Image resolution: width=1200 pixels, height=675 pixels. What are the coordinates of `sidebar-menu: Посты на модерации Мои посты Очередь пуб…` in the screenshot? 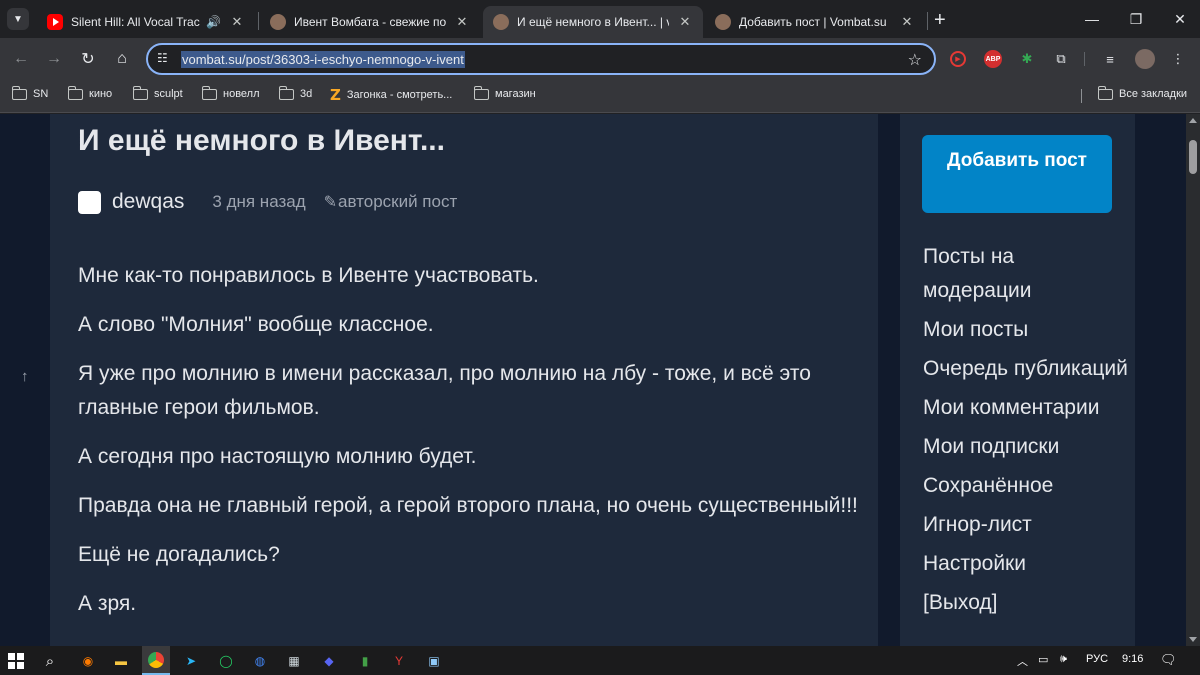 It's located at (1025, 432).